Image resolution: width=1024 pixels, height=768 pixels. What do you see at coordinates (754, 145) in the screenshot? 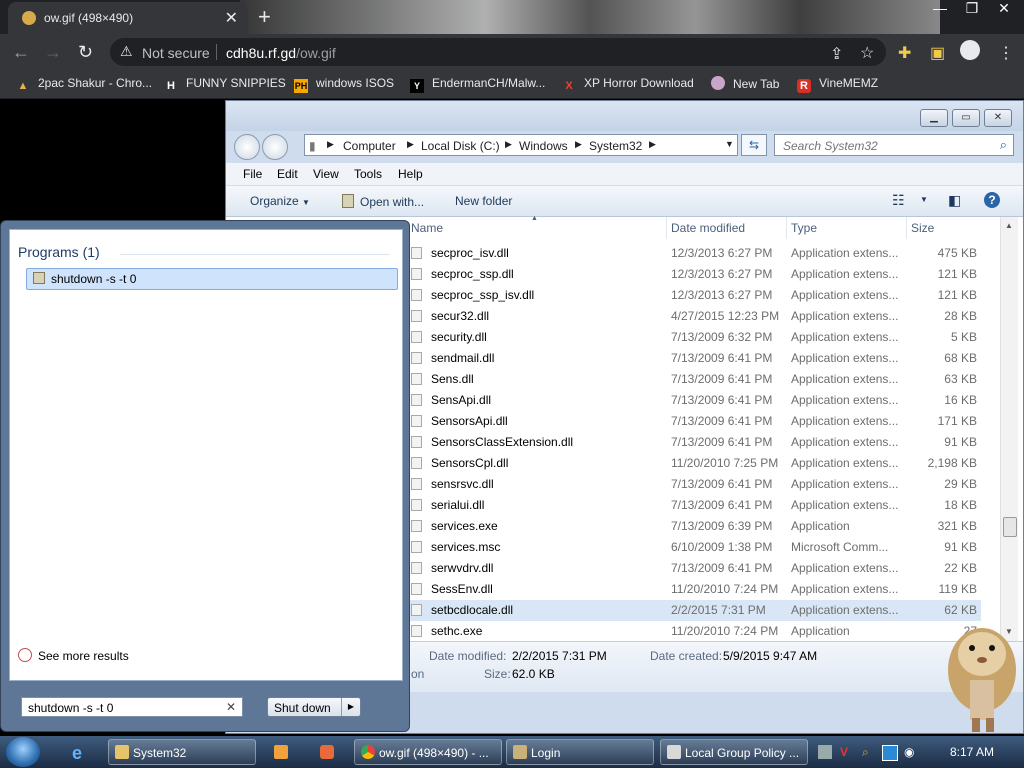
I see `explorer-refresh-button: ⇆` at bounding box center [754, 145].